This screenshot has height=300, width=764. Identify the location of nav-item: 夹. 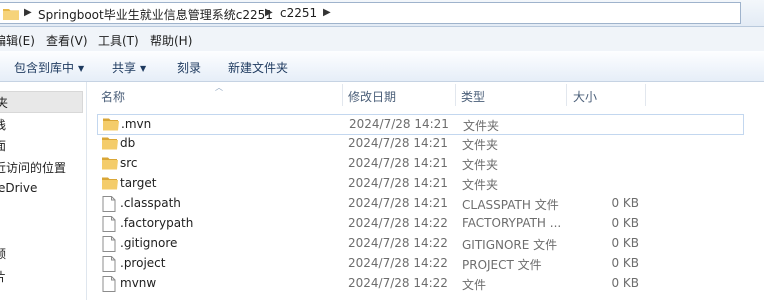
(4, 102).